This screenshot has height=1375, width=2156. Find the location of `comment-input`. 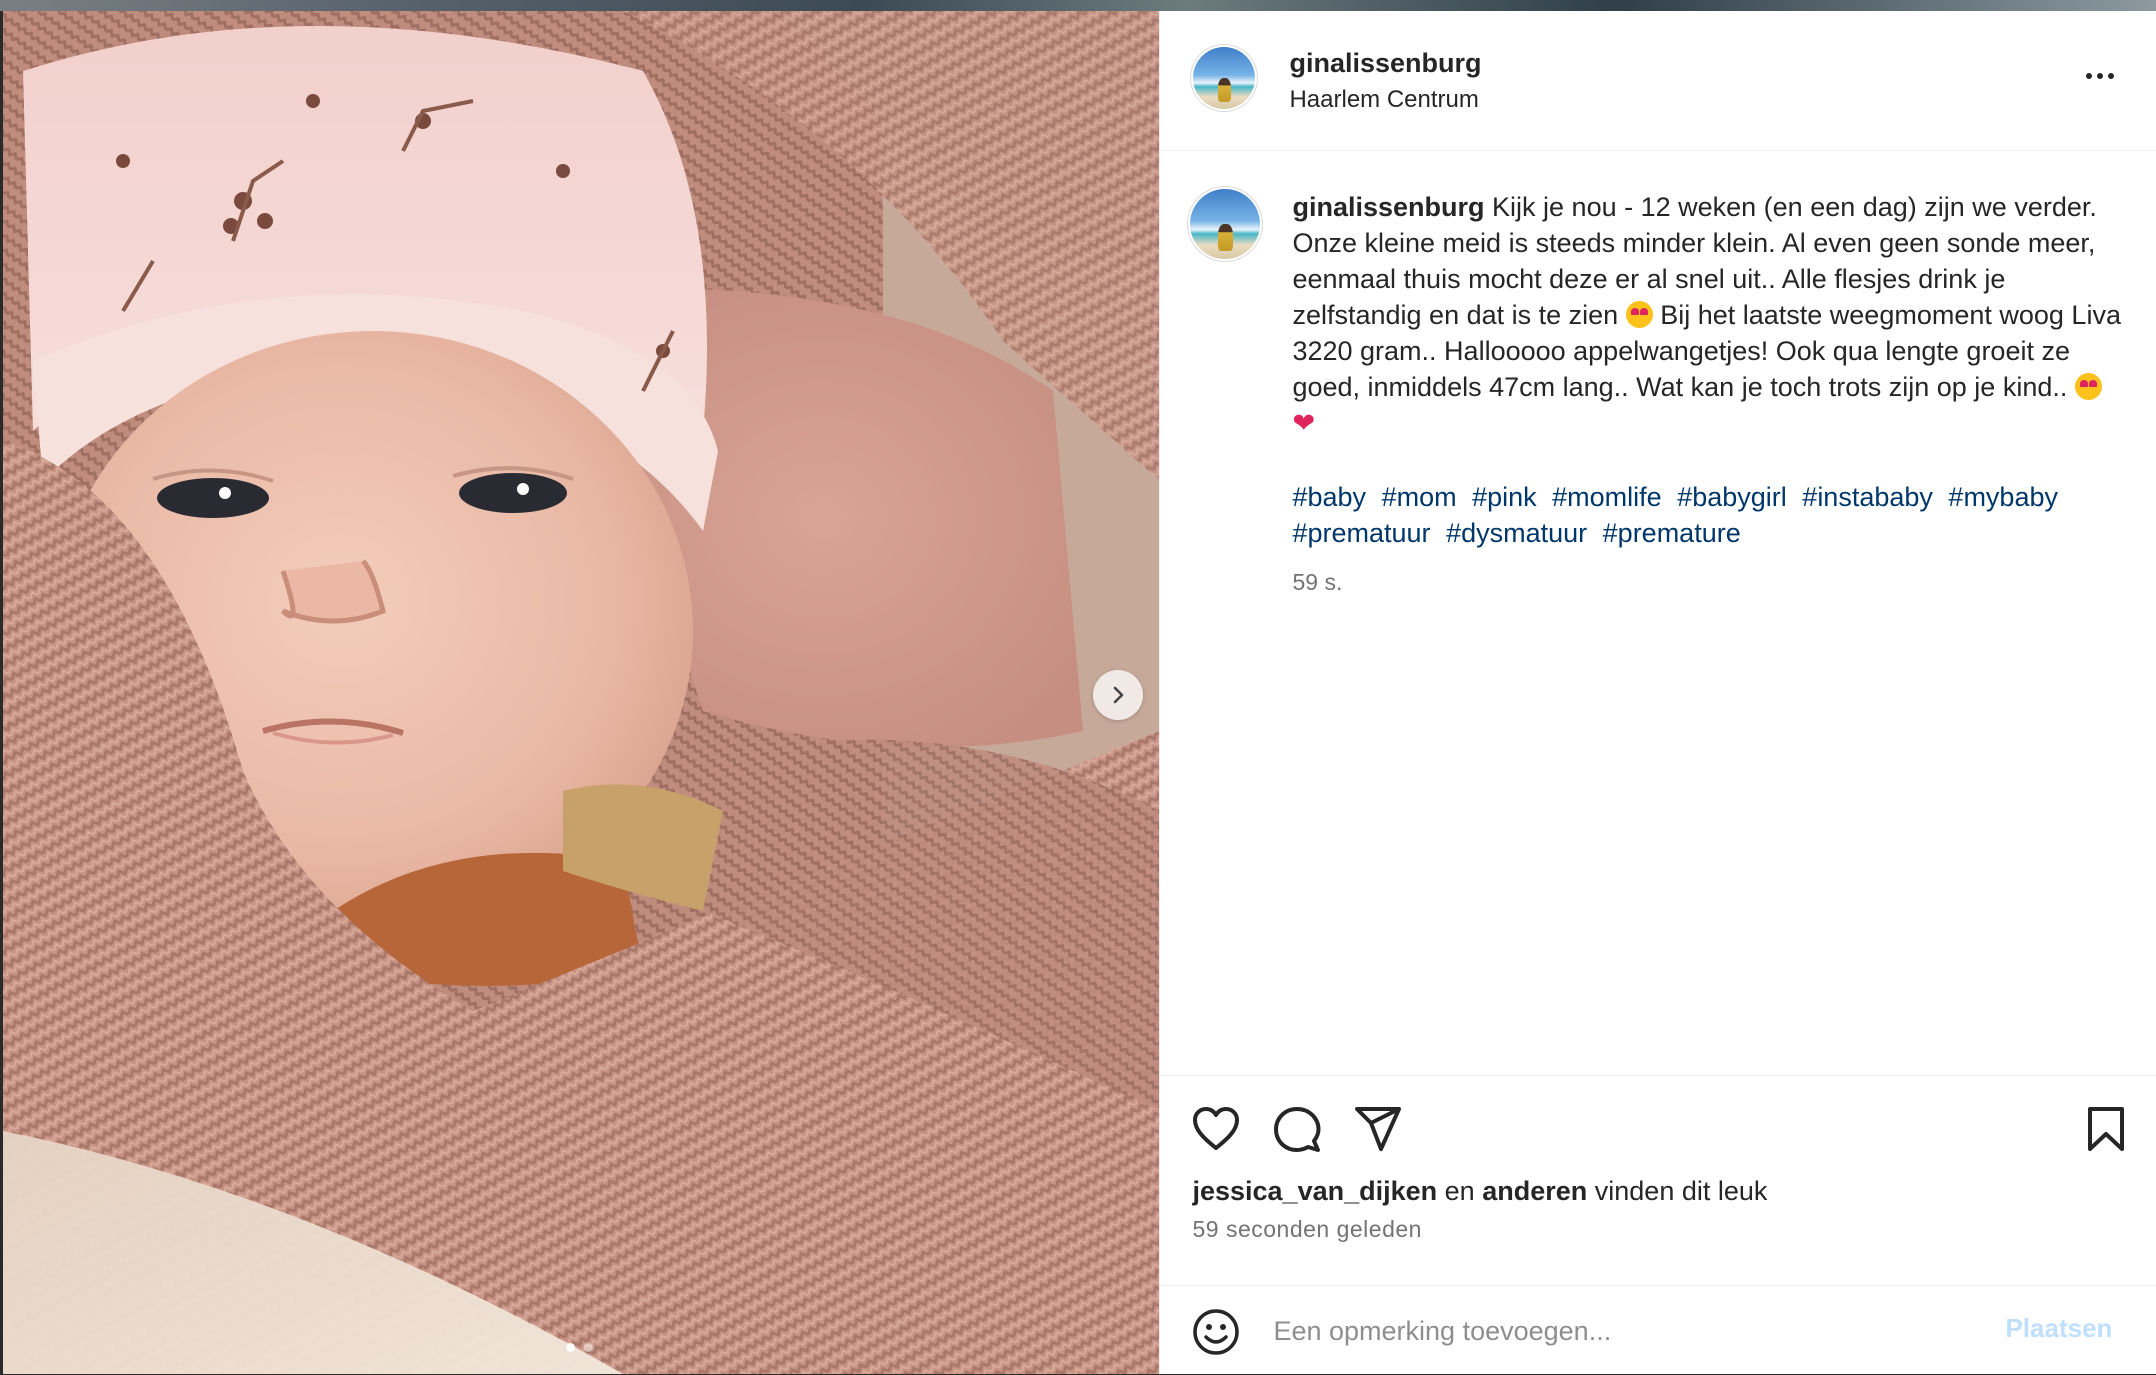

comment-input is located at coordinates (1623, 1331).